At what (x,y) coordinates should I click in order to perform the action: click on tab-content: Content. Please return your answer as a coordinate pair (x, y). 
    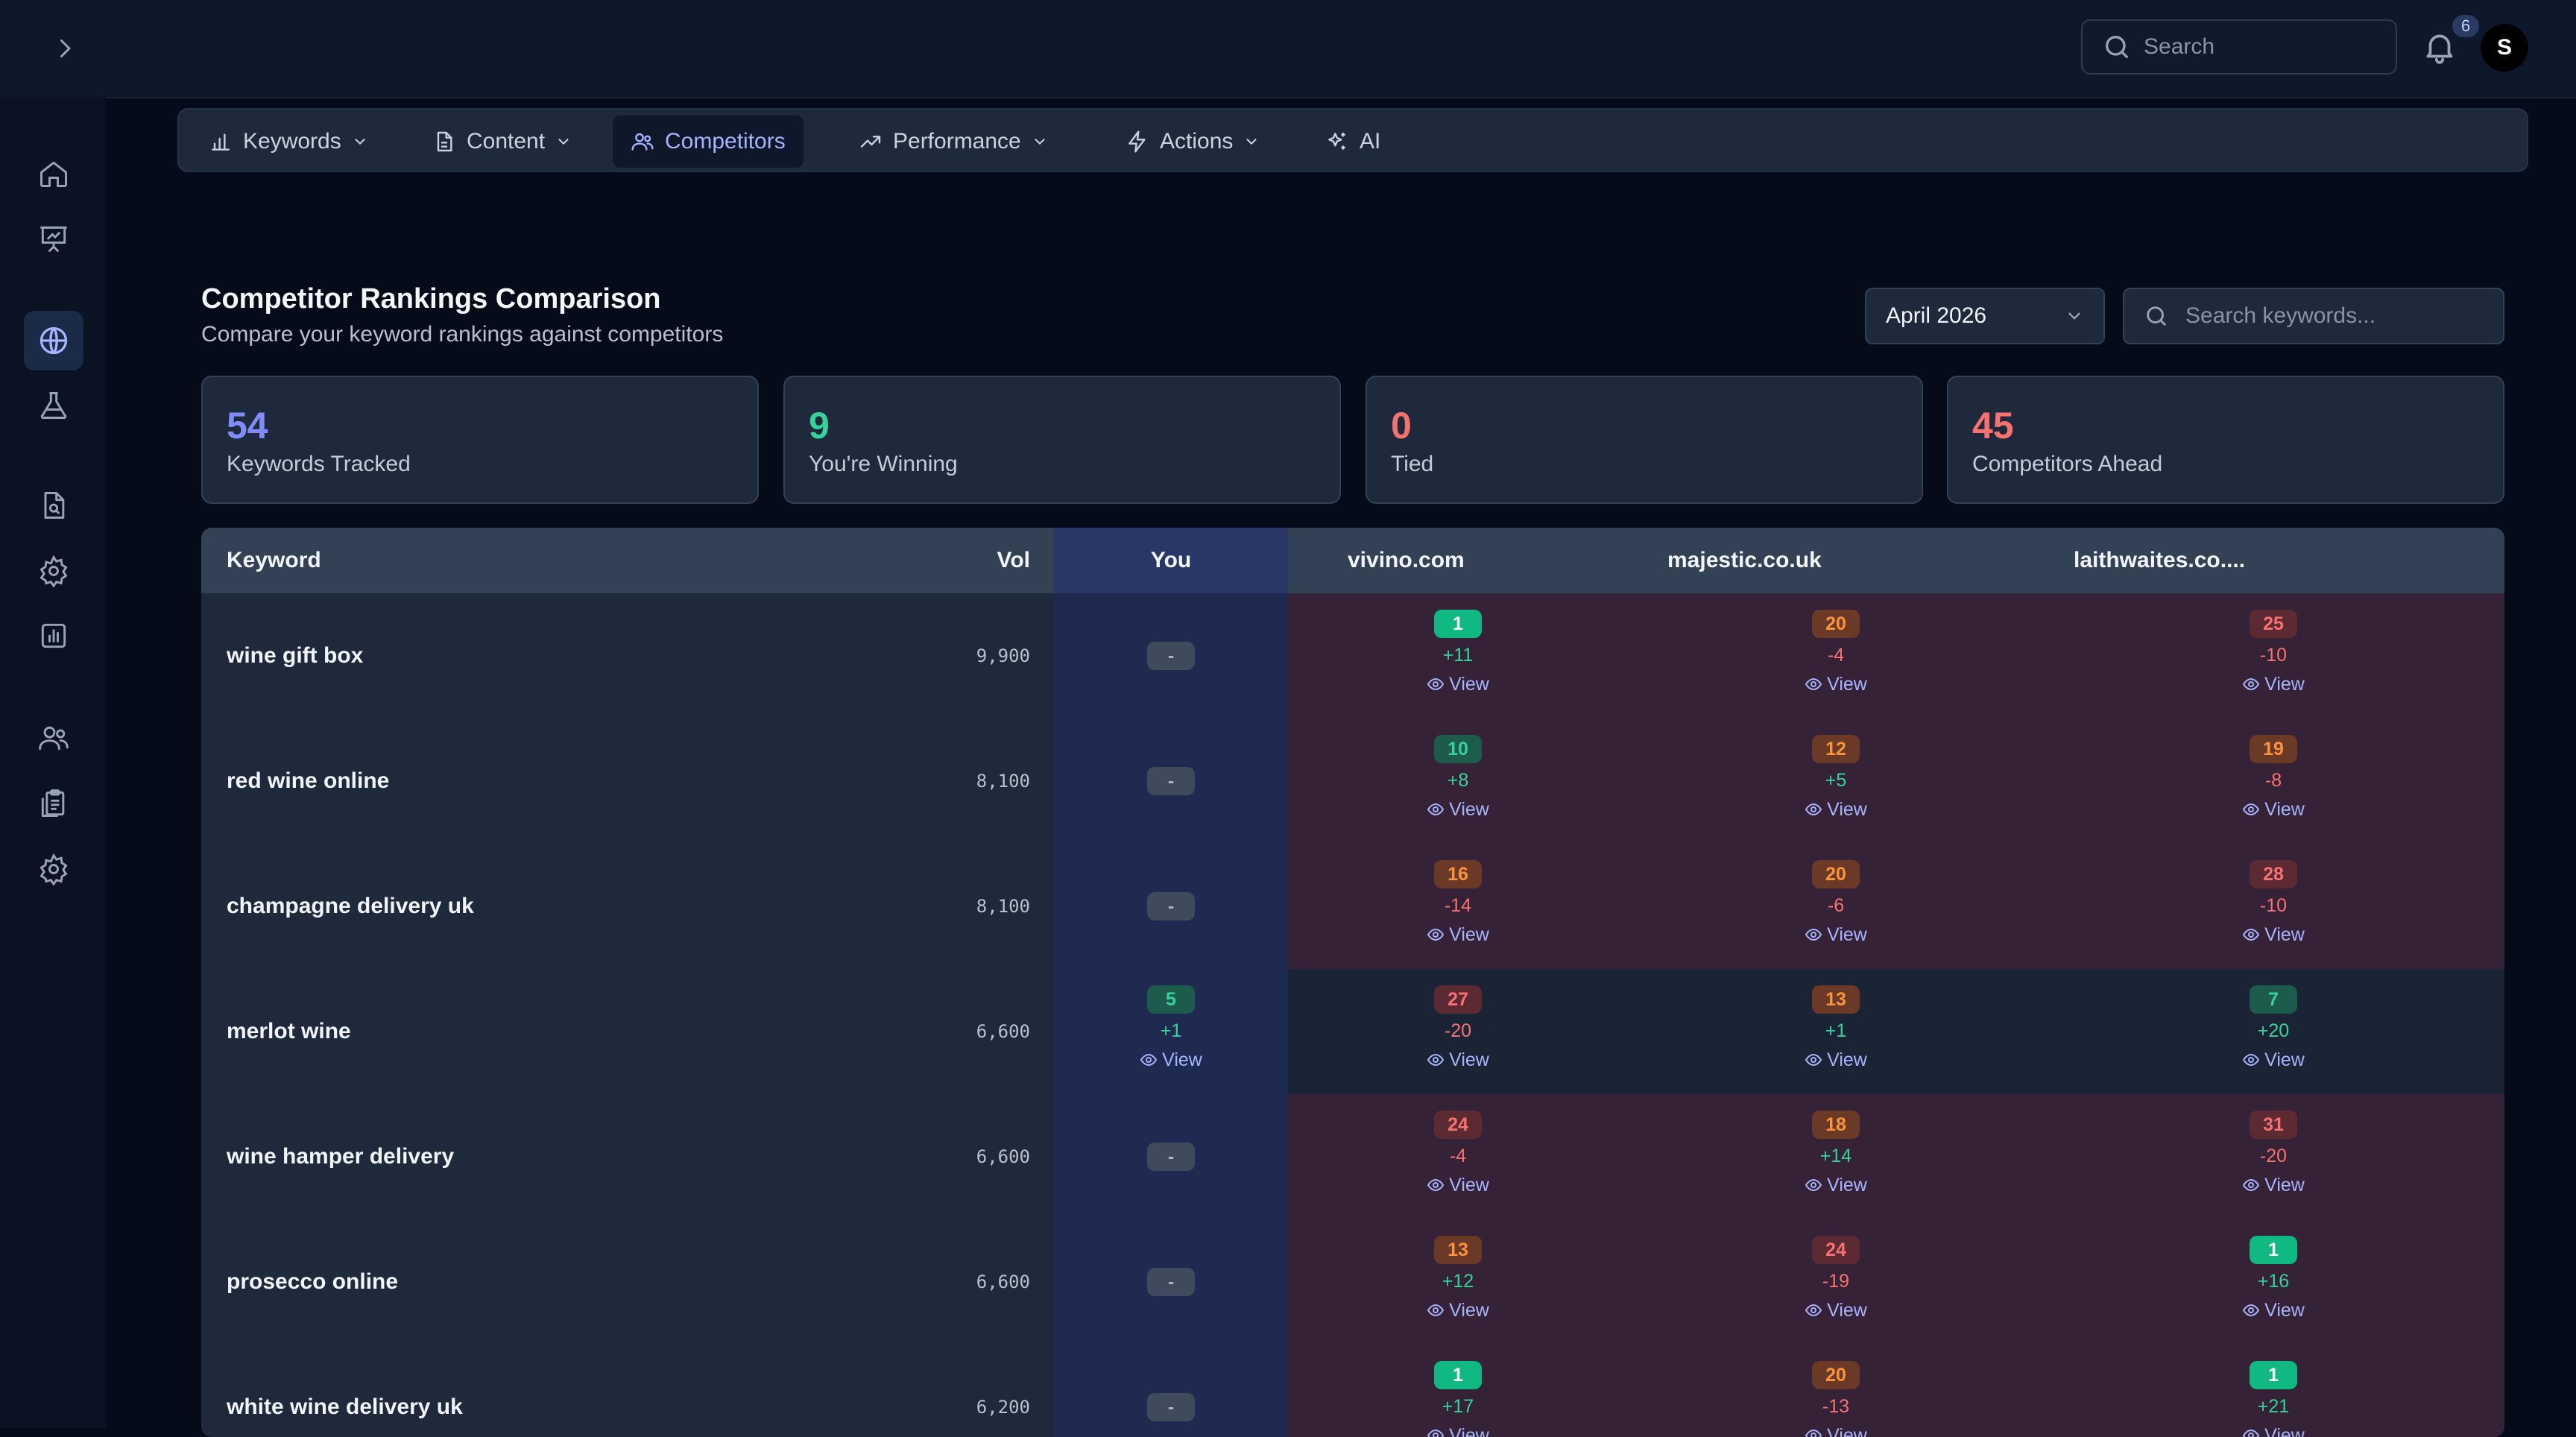
    Looking at the image, I should click on (502, 142).